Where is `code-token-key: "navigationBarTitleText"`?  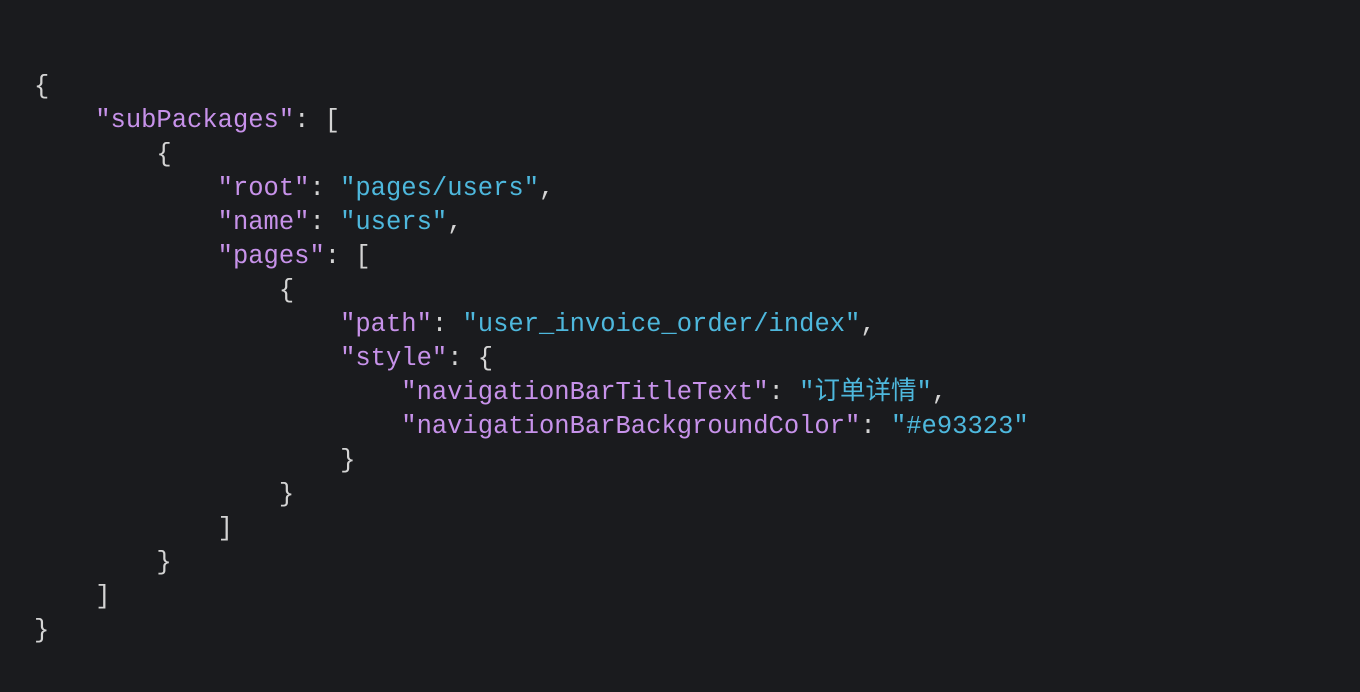
code-token-key: "navigationBarTitleText" is located at coordinates (585, 392).